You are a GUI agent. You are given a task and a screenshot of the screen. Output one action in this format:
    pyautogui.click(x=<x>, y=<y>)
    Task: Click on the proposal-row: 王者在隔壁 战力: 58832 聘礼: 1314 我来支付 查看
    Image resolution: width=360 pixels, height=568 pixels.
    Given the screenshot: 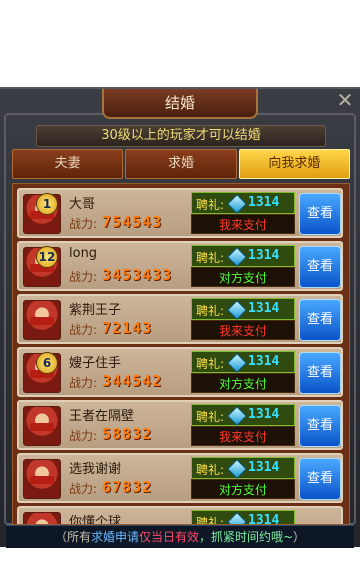 What is the action you would take?
    pyautogui.click(x=180, y=425)
    